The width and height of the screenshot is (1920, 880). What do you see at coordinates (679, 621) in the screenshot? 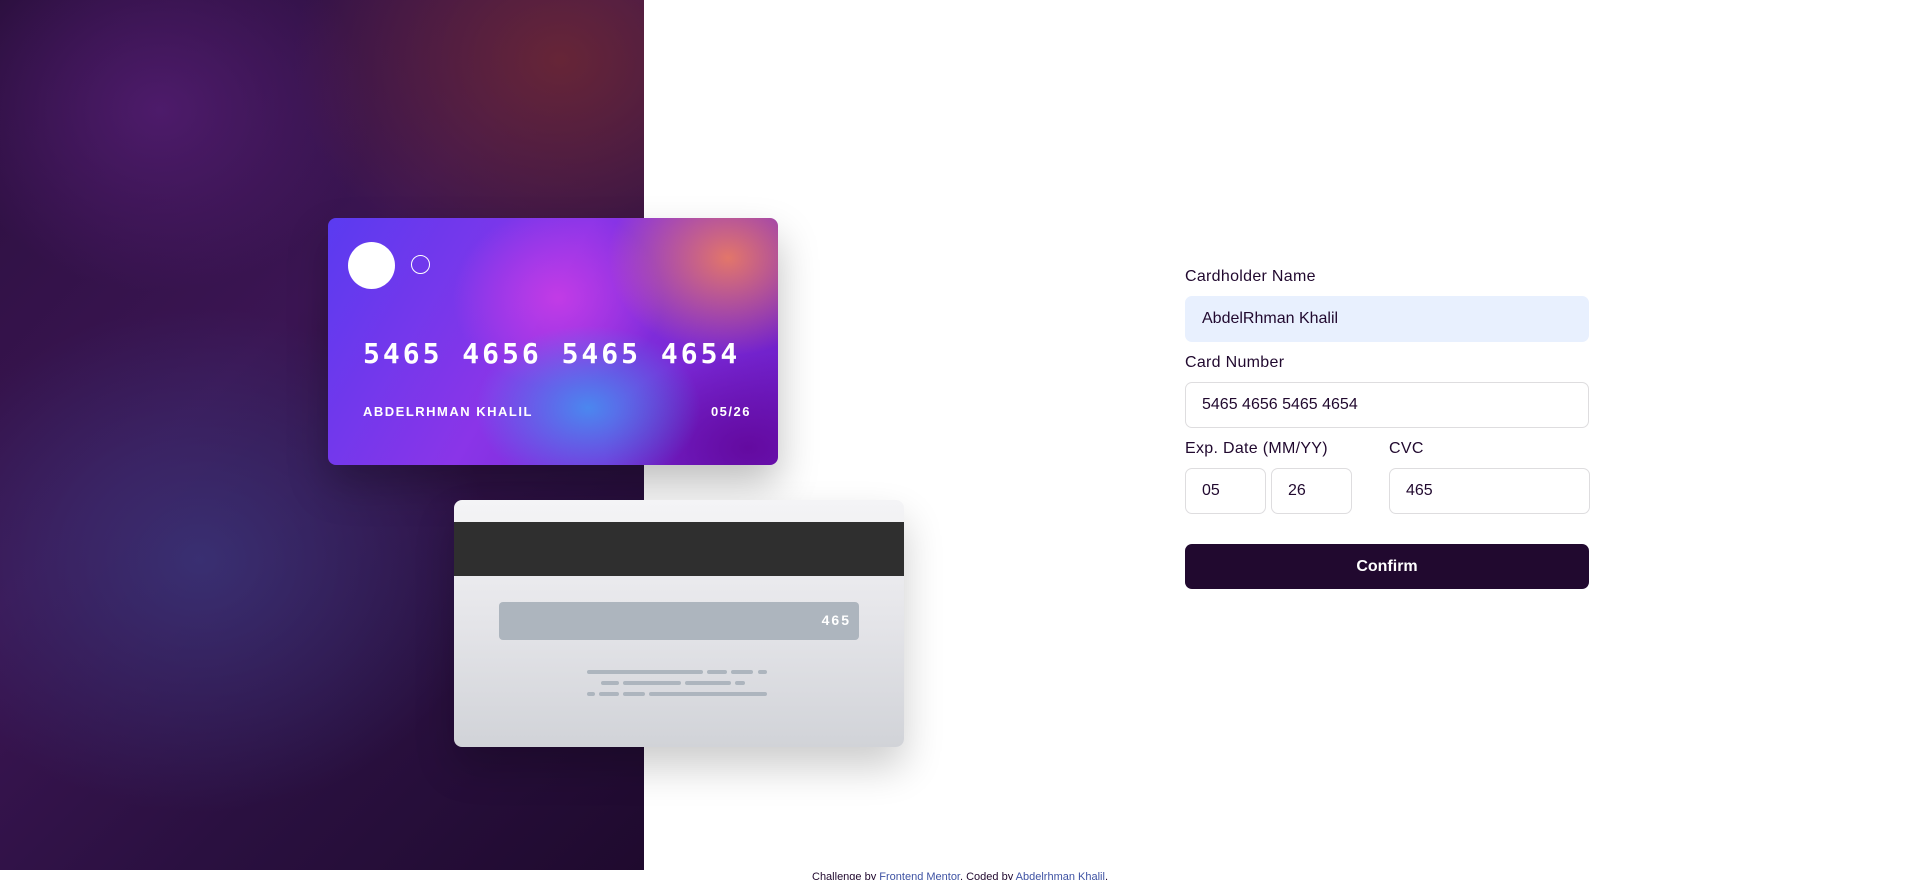
I see `card-back-signature-strip: 465` at bounding box center [679, 621].